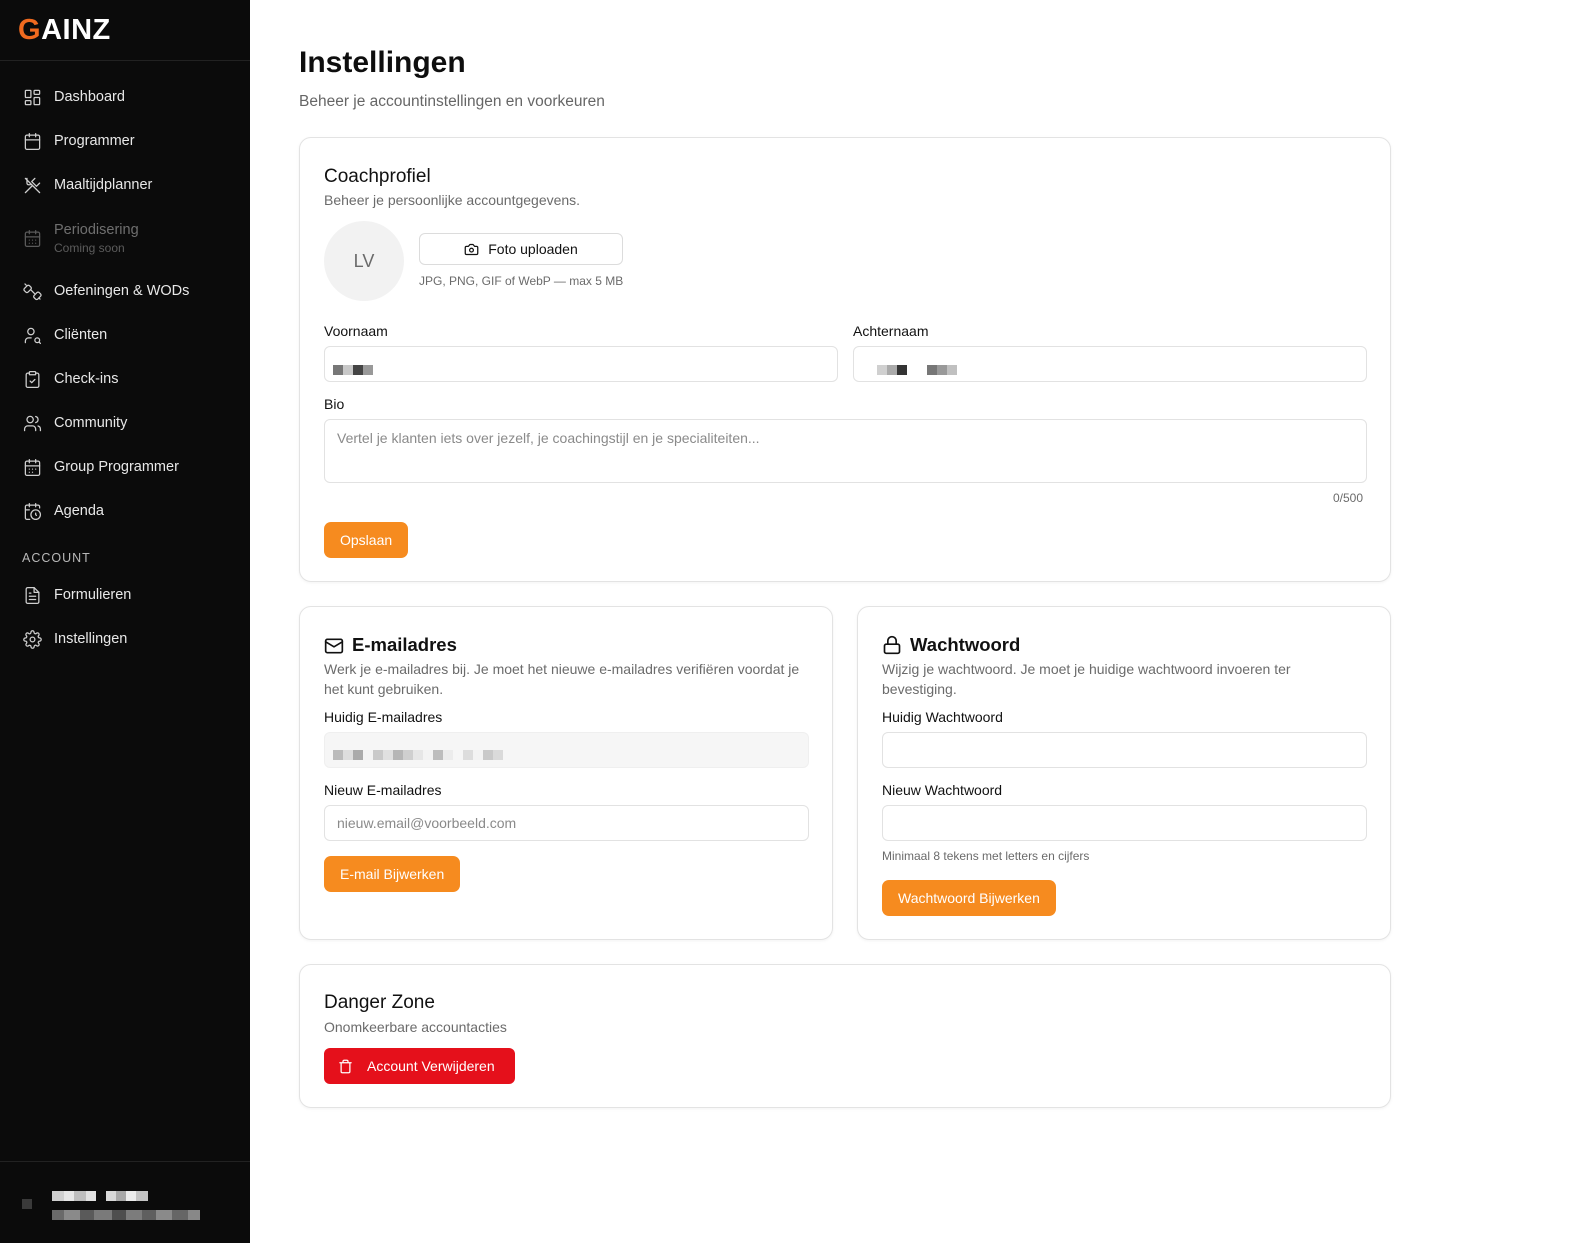 The height and width of the screenshot is (1243, 1586). What do you see at coordinates (942, 717) in the screenshot?
I see `current-password-label: Huidig Wachtwoord` at bounding box center [942, 717].